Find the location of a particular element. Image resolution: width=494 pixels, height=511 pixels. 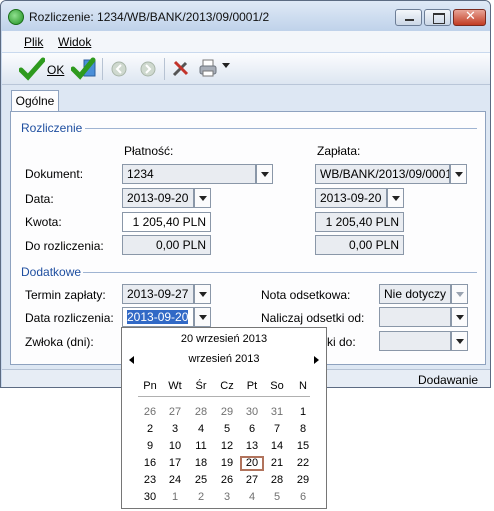

status-text: Dodawanie is located at coordinates (448, 380).